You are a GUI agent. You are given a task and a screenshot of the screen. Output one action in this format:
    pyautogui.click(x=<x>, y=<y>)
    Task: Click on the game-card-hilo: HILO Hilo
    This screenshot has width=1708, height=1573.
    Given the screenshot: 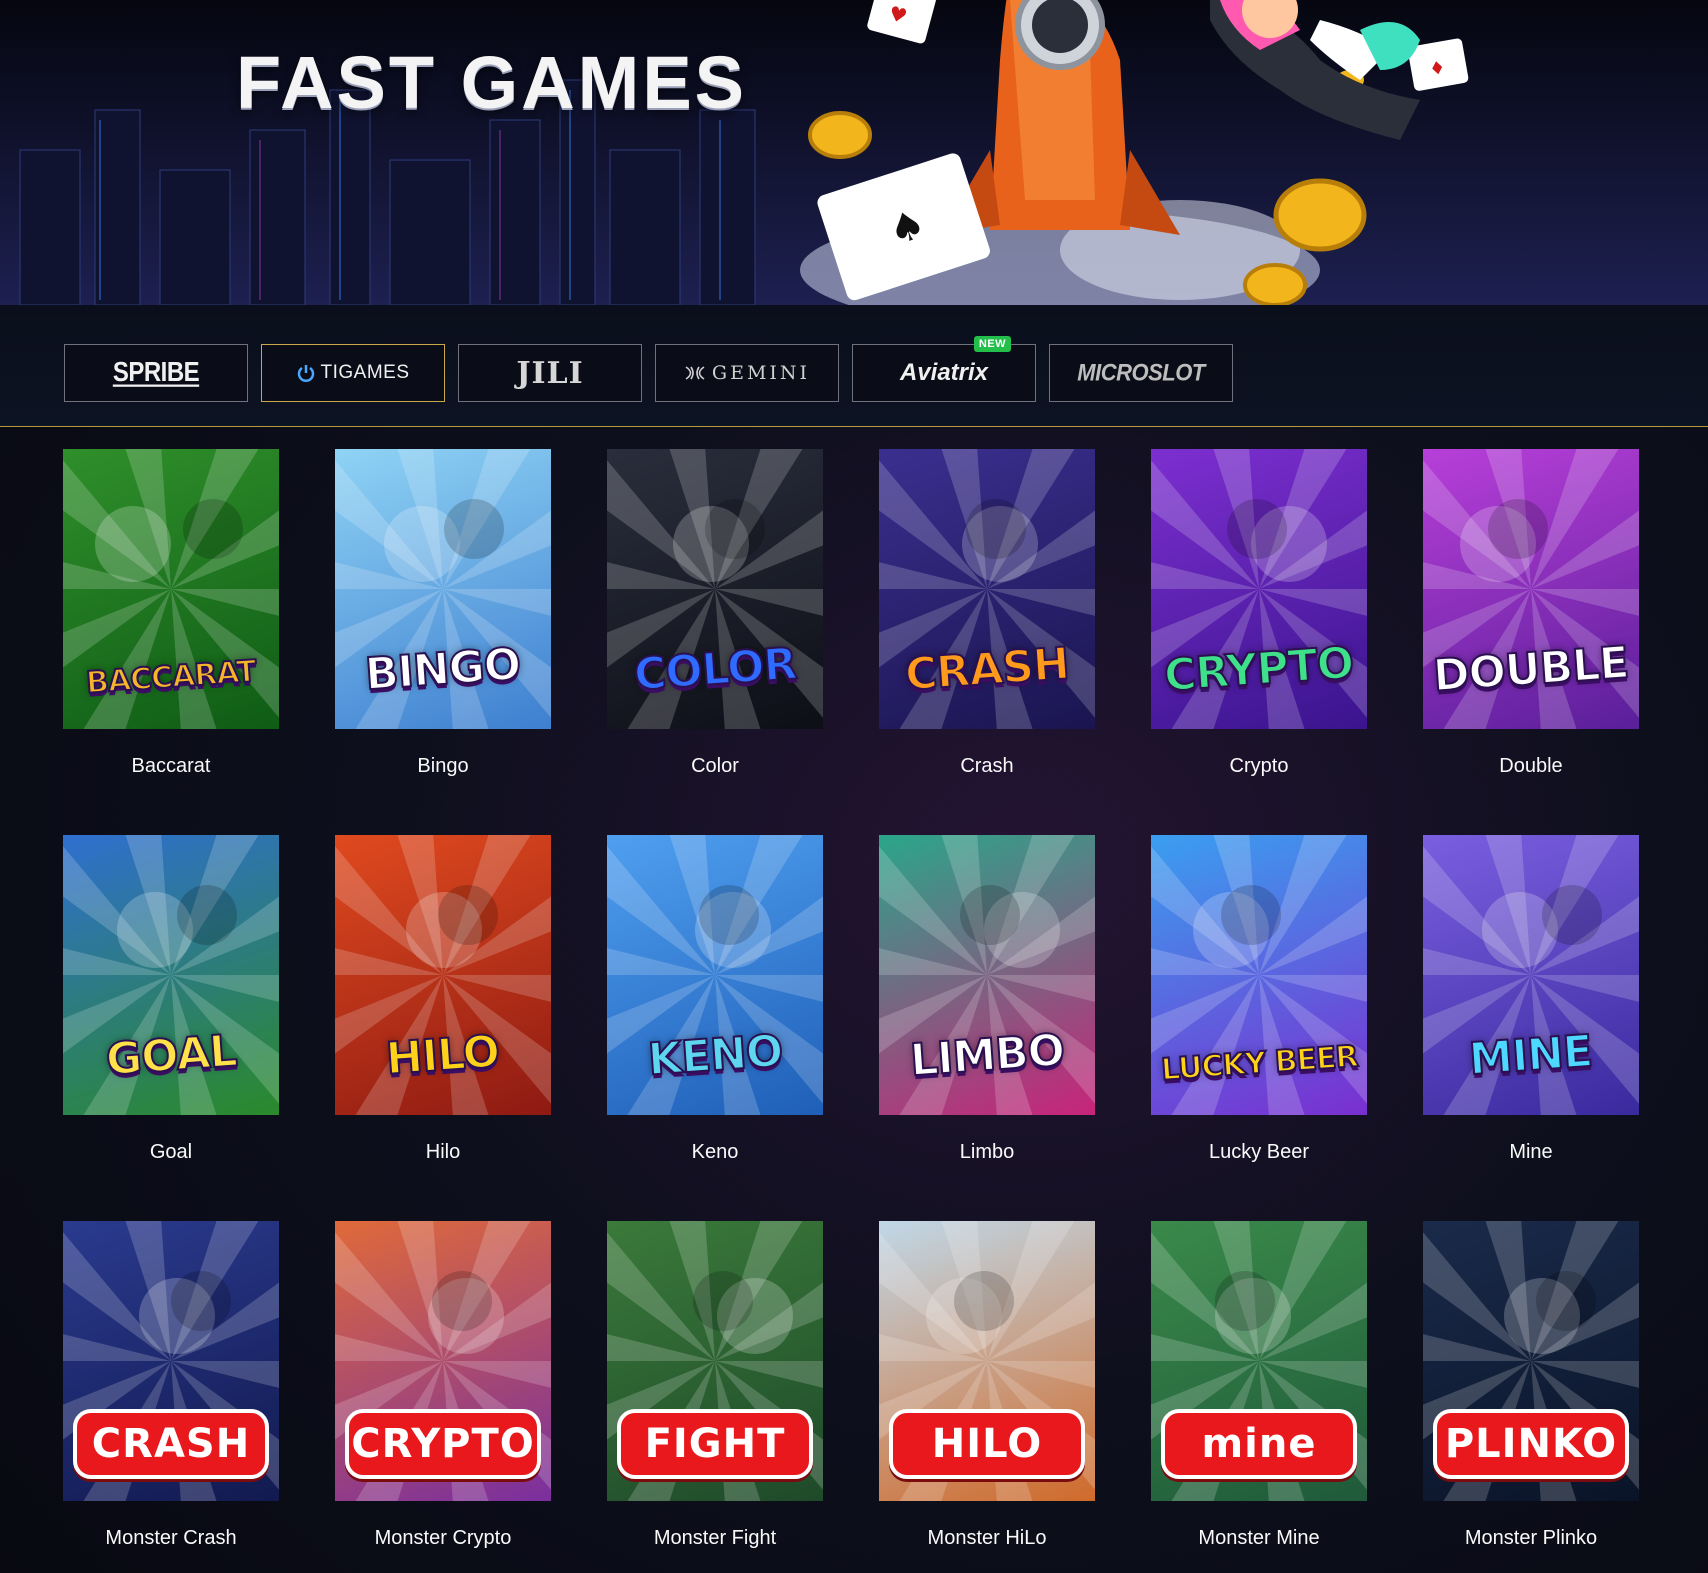 What is the action you would take?
    pyautogui.click(x=443, y=1028)
    